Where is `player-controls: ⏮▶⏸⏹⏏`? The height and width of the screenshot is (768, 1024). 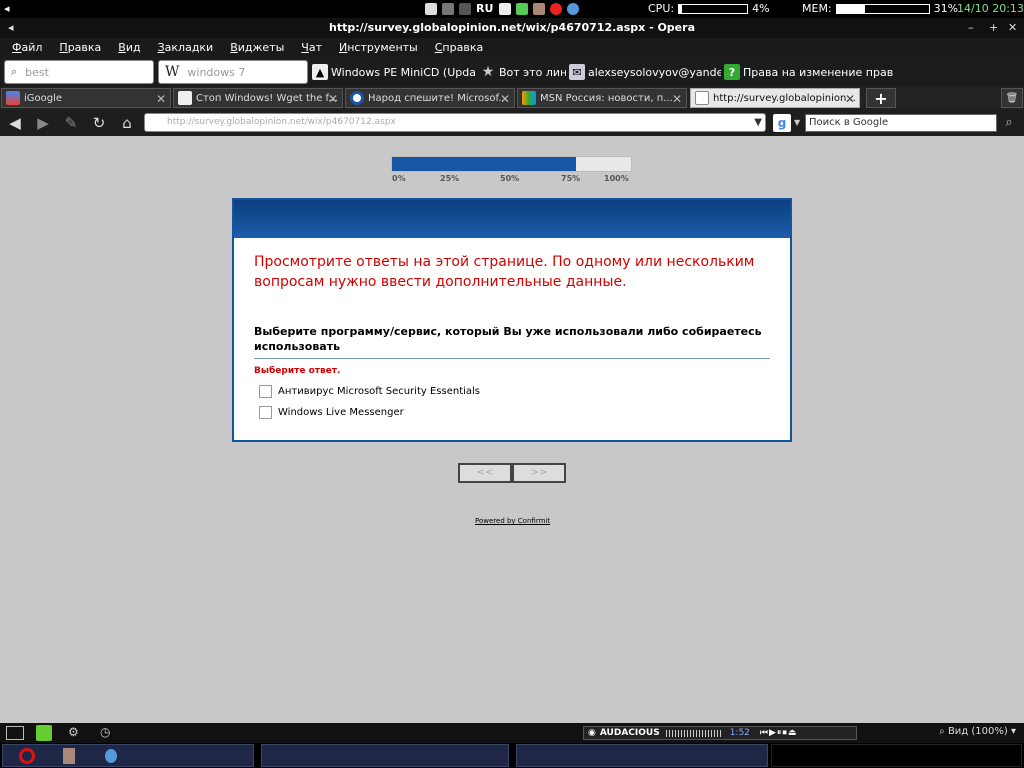 player-controls: ⏮▶⏸⏹⏏ is located at coordinates (779, 733).